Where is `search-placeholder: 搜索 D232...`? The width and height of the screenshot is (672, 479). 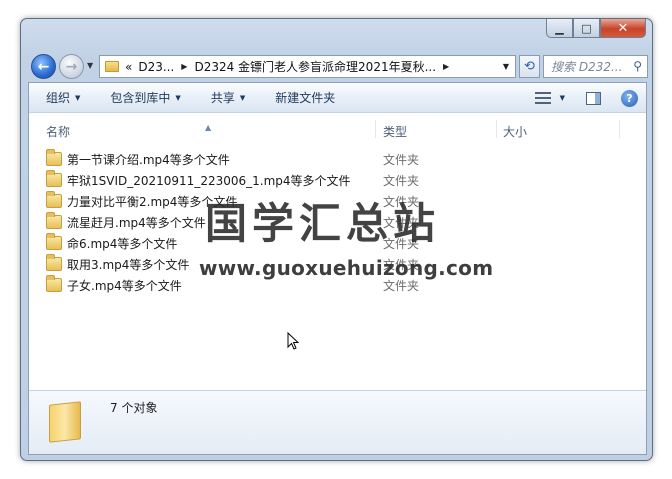
search-placeholder: 搜索 D232... is located at coordinates (587, 67).